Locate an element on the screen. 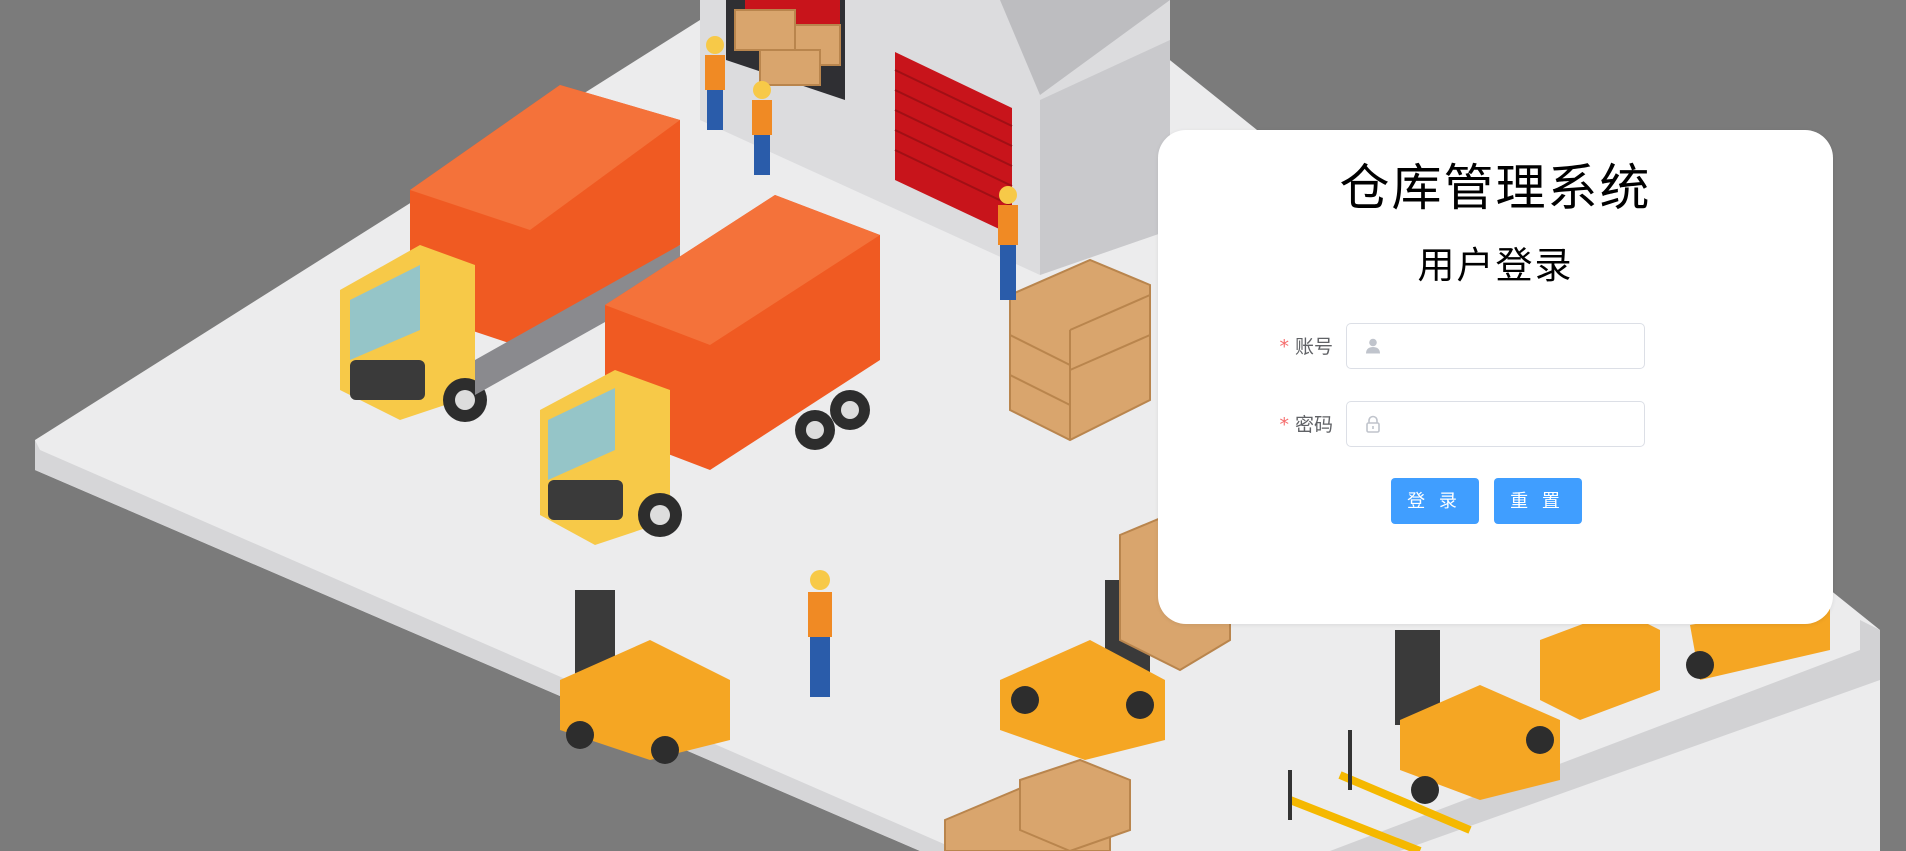 The image size is (1906, 851). password-input is located at coordinates (1513, 425).